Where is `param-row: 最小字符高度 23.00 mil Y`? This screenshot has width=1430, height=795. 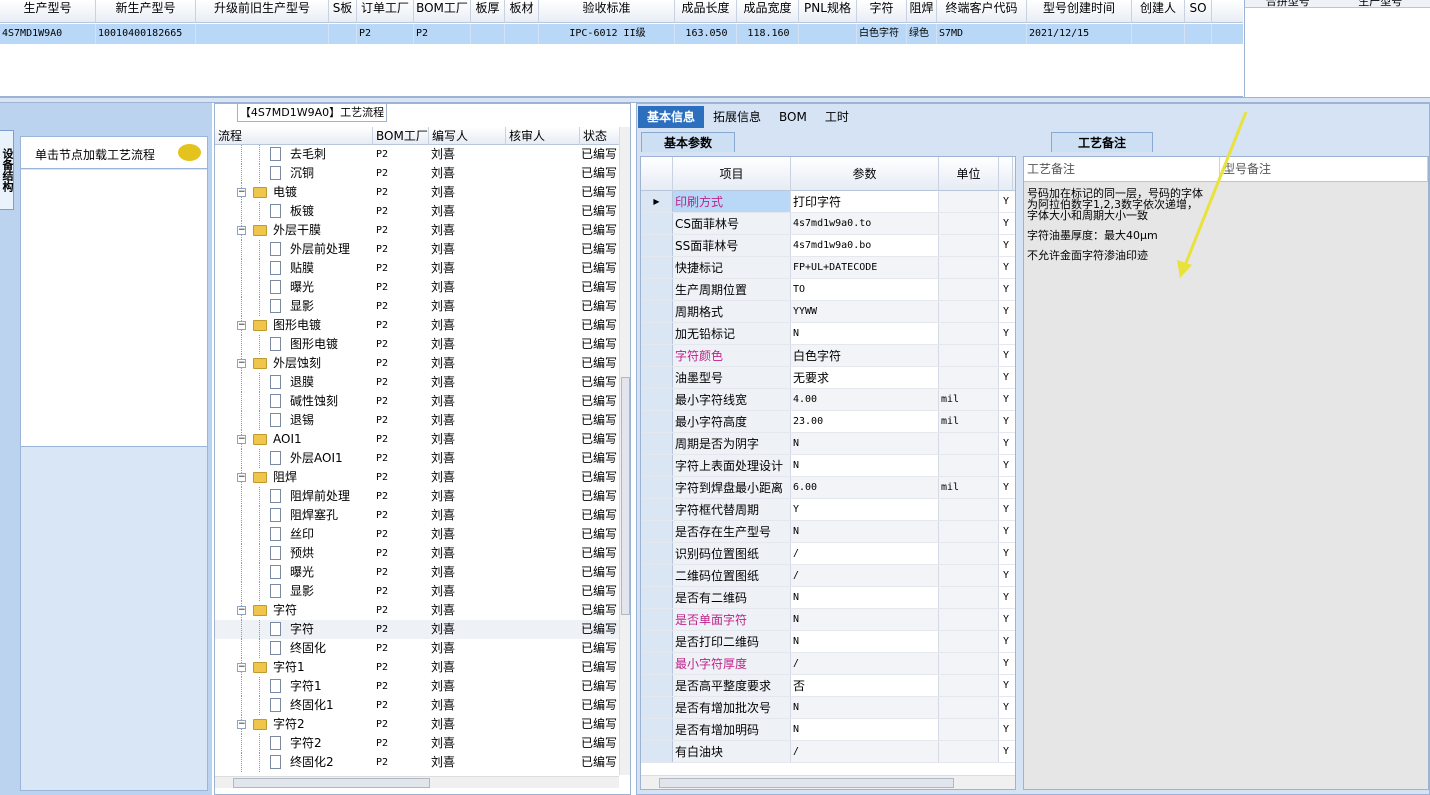 param-row: 最小字符高度 23.00 mil Y is located at coordinates (828, 422).